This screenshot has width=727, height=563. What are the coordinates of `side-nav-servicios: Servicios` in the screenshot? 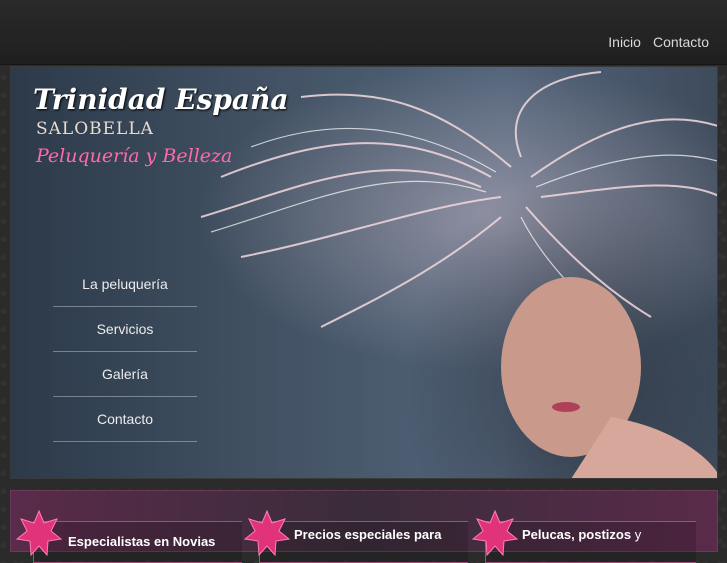 It's located at (125, 329).